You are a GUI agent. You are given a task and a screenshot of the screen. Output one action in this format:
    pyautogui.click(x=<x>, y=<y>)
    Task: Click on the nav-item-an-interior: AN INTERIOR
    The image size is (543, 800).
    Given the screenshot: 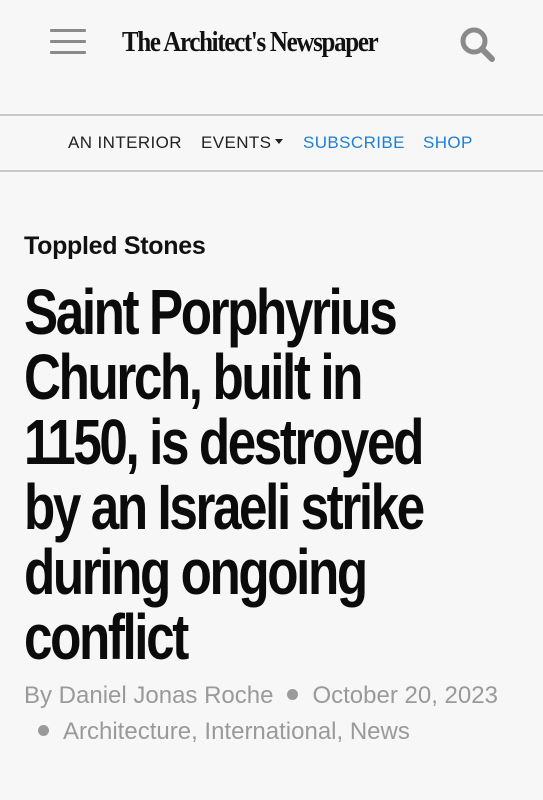 What is the action you would take?
    pyautogui.click(x=125, y=143)
    